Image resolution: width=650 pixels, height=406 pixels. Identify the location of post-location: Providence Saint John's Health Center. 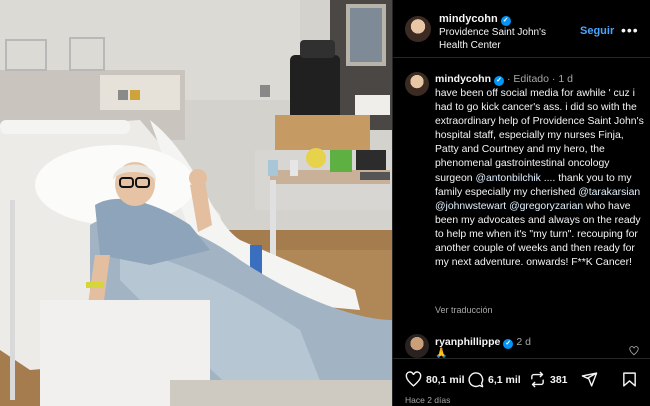
(504, 39).